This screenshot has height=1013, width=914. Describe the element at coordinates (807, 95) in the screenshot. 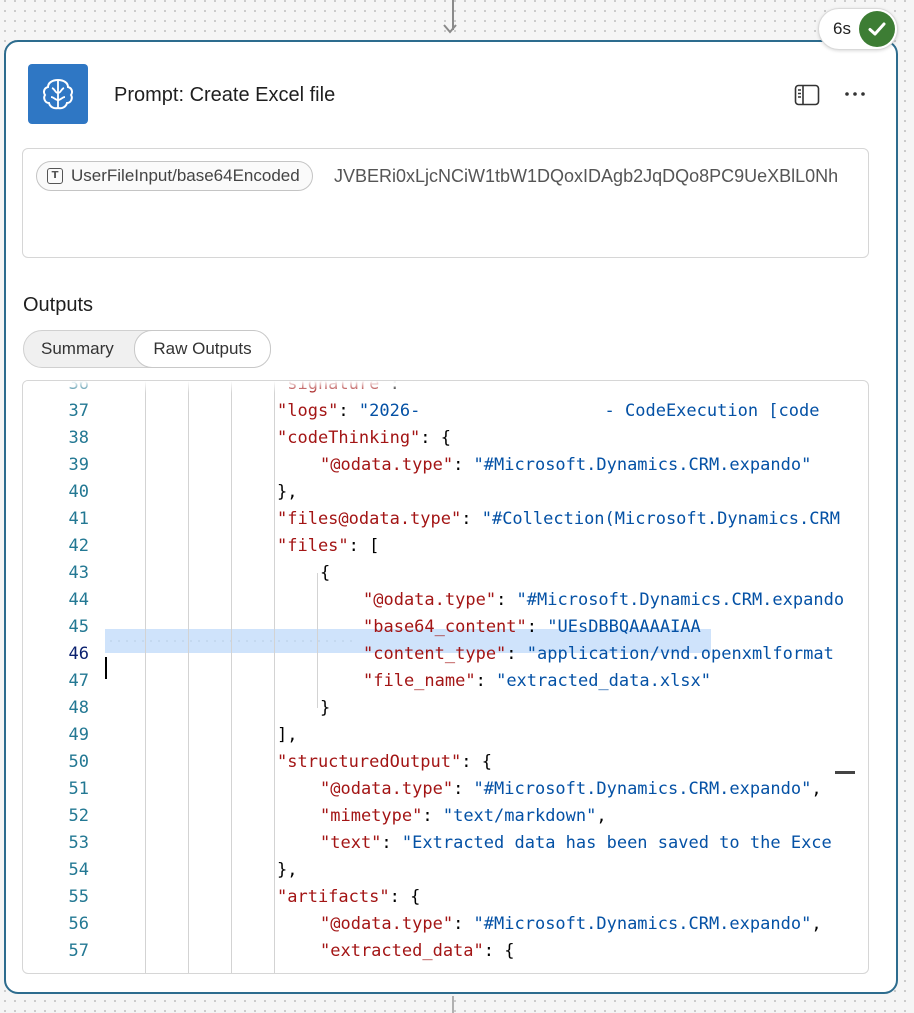

I see `side-panel-icon` at that location.